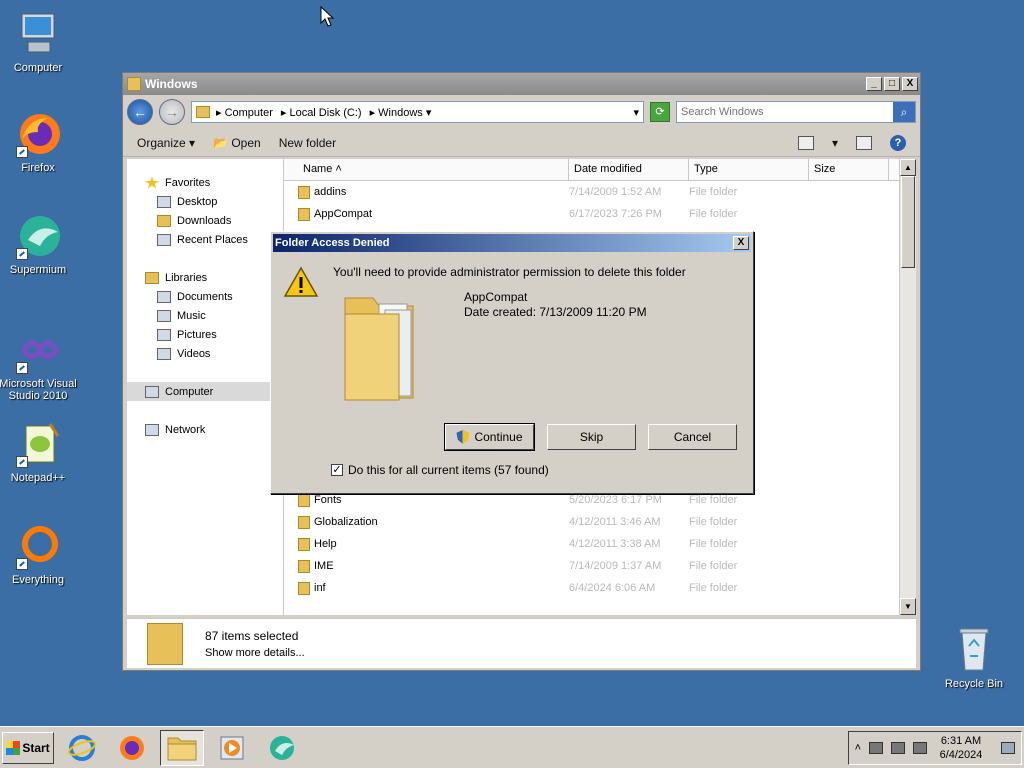 The image size is (1024, 768). I want to click on volume-muted-icon, so click(920, 747).